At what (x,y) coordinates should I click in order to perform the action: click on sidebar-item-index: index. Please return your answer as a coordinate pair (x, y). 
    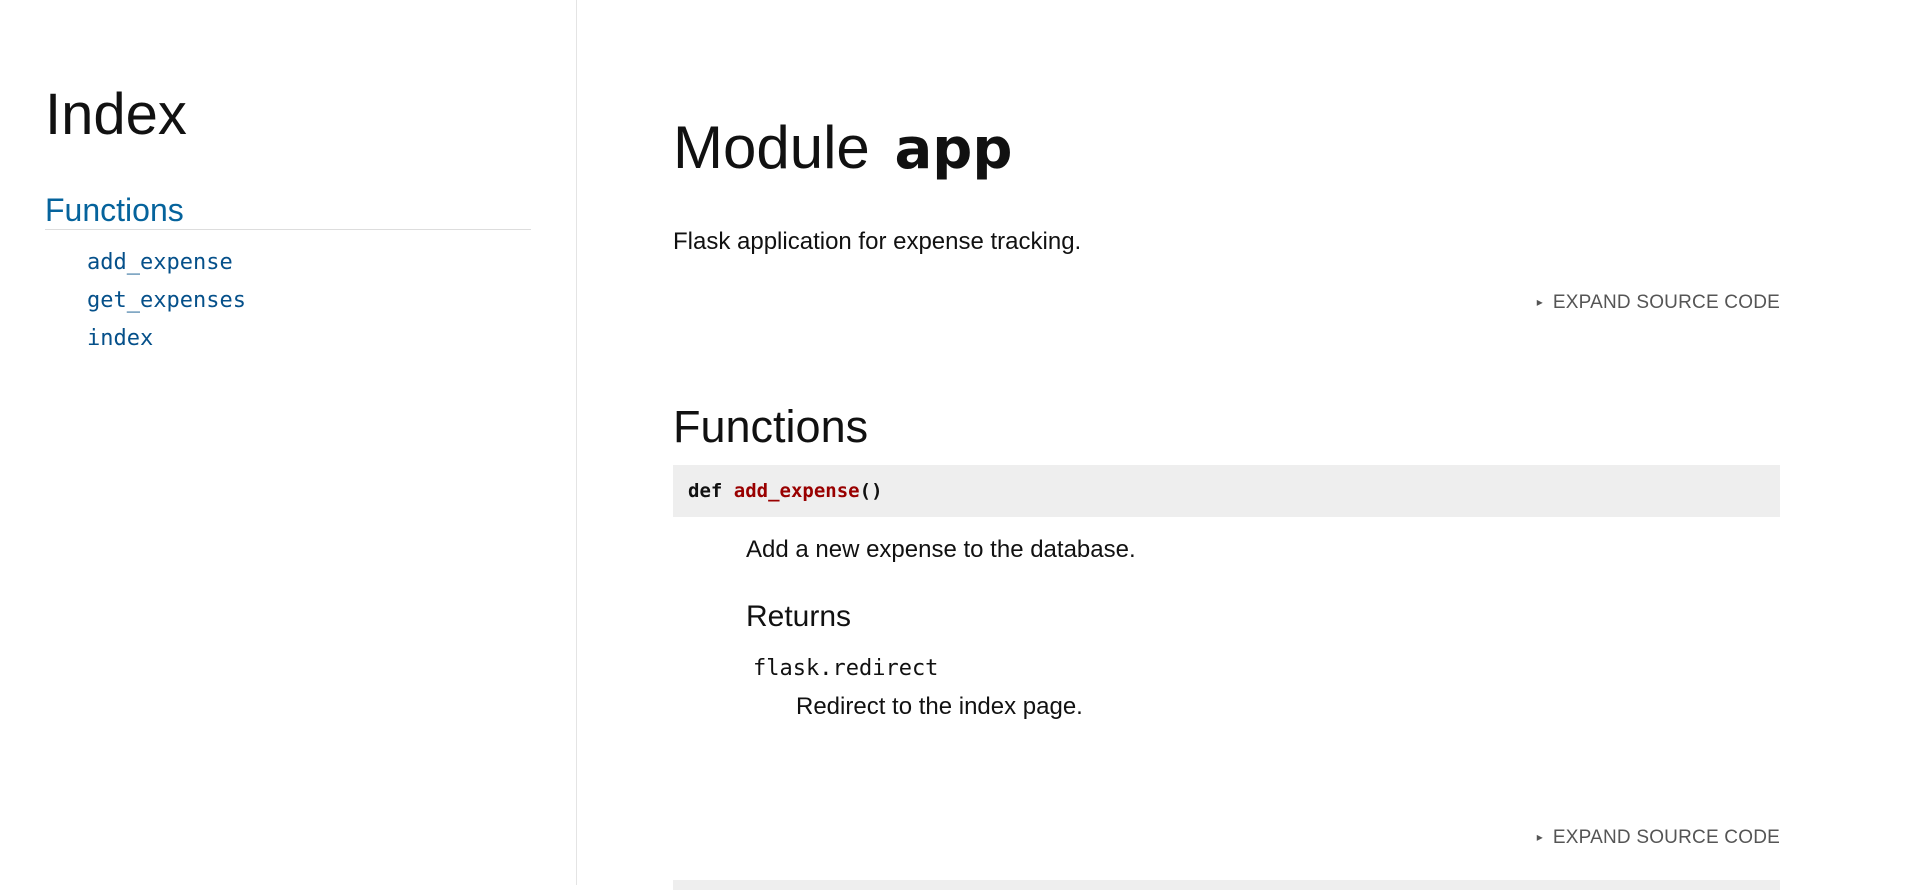
    Looking at the image, I should click on (166, 343).